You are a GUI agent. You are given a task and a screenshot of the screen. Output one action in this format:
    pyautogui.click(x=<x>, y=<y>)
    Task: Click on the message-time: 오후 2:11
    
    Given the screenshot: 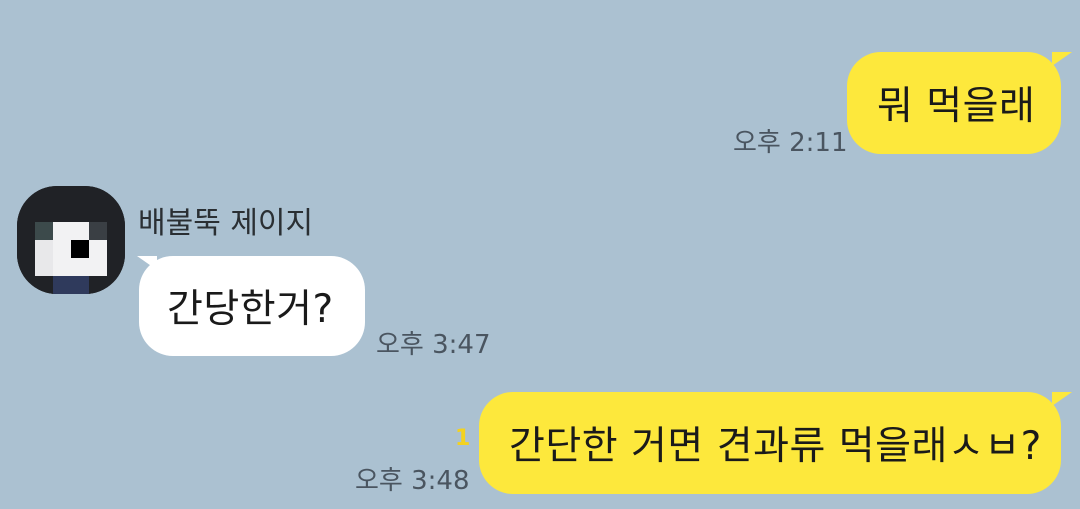 What is the action you would take?
    pyautogui.click(x=790, y=143)
    